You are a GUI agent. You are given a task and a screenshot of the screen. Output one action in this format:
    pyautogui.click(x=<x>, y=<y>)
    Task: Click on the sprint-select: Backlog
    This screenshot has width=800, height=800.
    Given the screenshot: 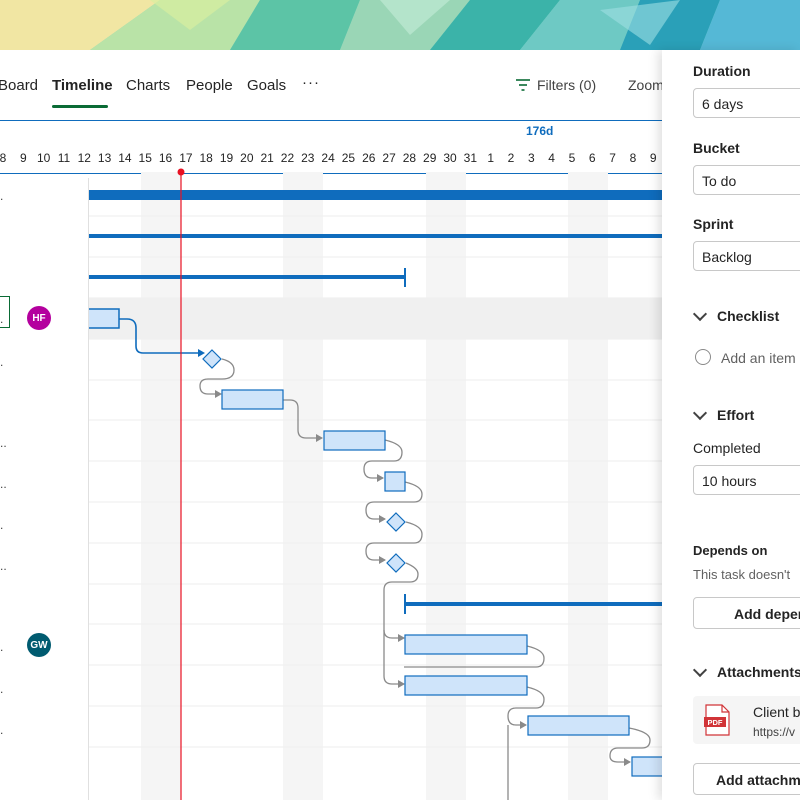 What is the action you would take?
    pyautogui.click(x=746, y=256)
    